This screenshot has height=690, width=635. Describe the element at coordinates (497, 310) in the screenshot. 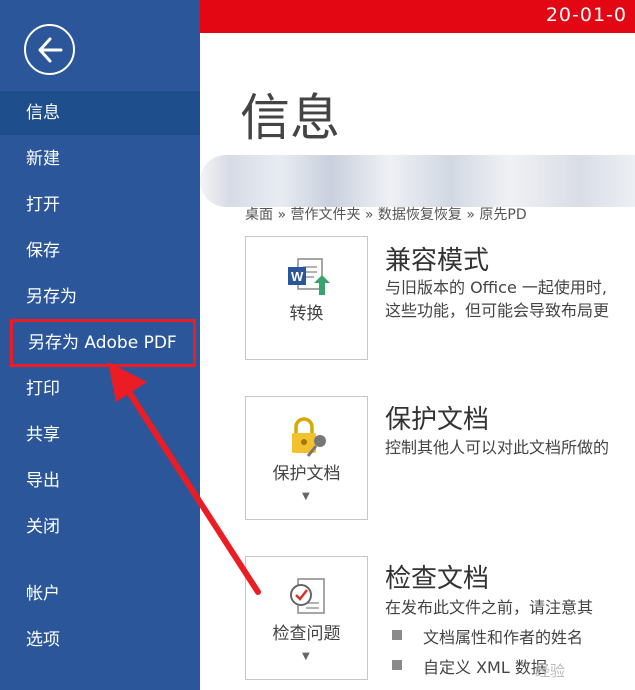

I see `compat-mode-desc-2: 这些功能，但可能会导致布局更` at that location.